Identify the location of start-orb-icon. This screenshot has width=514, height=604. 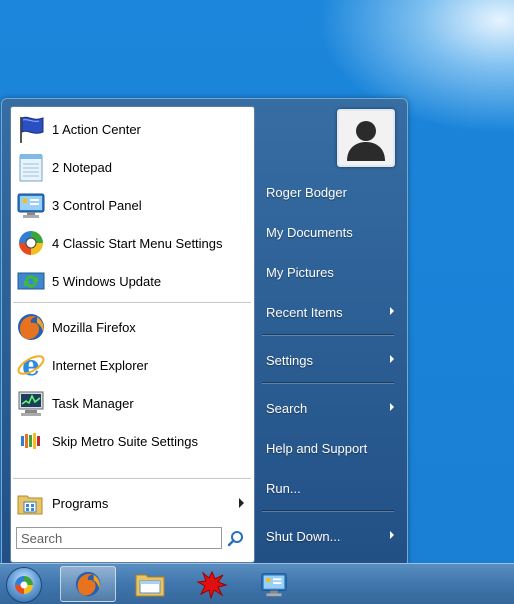
(24, 585).